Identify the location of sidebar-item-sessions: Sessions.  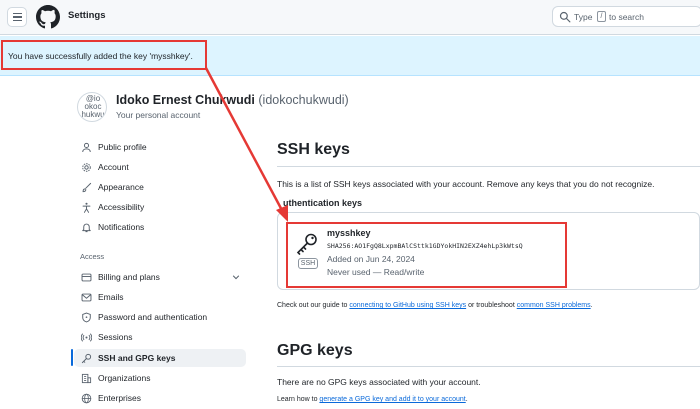
(164, 337).